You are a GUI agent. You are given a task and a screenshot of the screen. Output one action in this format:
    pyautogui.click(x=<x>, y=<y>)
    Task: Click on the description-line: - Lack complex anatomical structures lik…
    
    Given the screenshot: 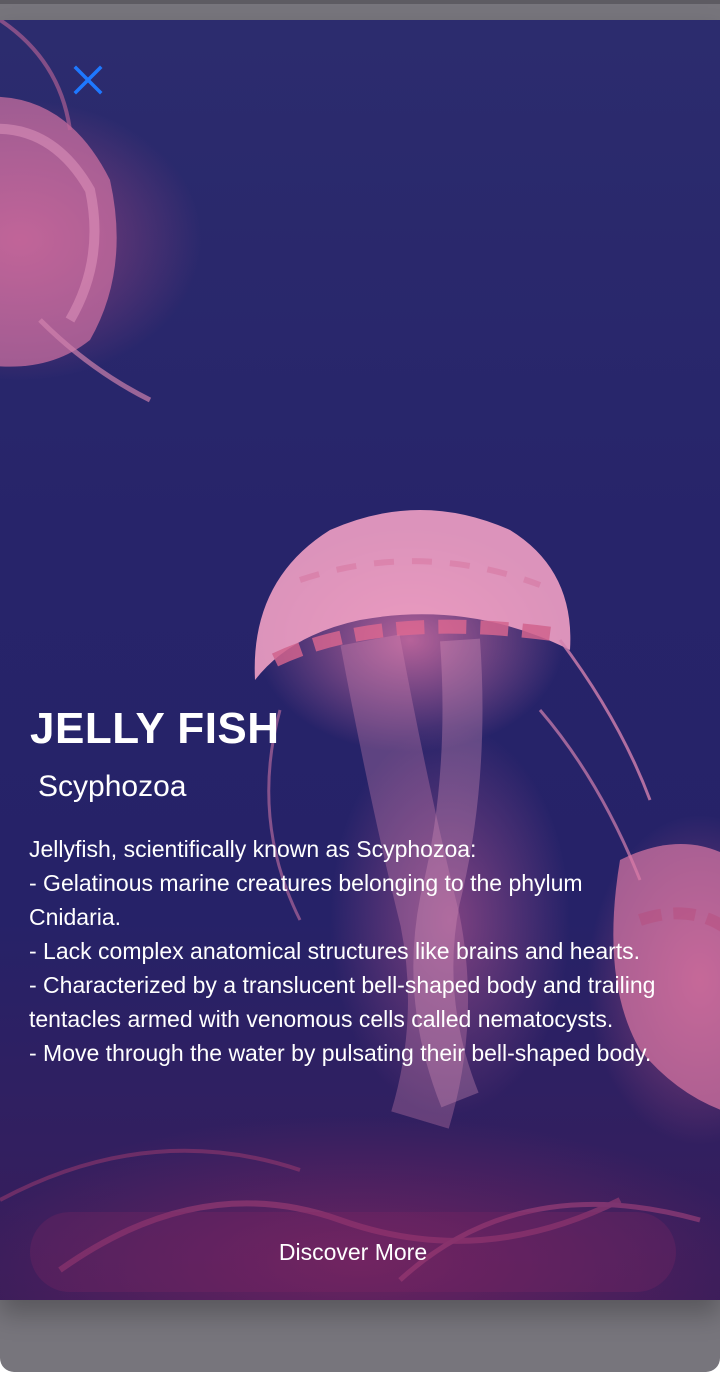 What is the action you would take?
    pyautogui.click(x=335, y=951)
    